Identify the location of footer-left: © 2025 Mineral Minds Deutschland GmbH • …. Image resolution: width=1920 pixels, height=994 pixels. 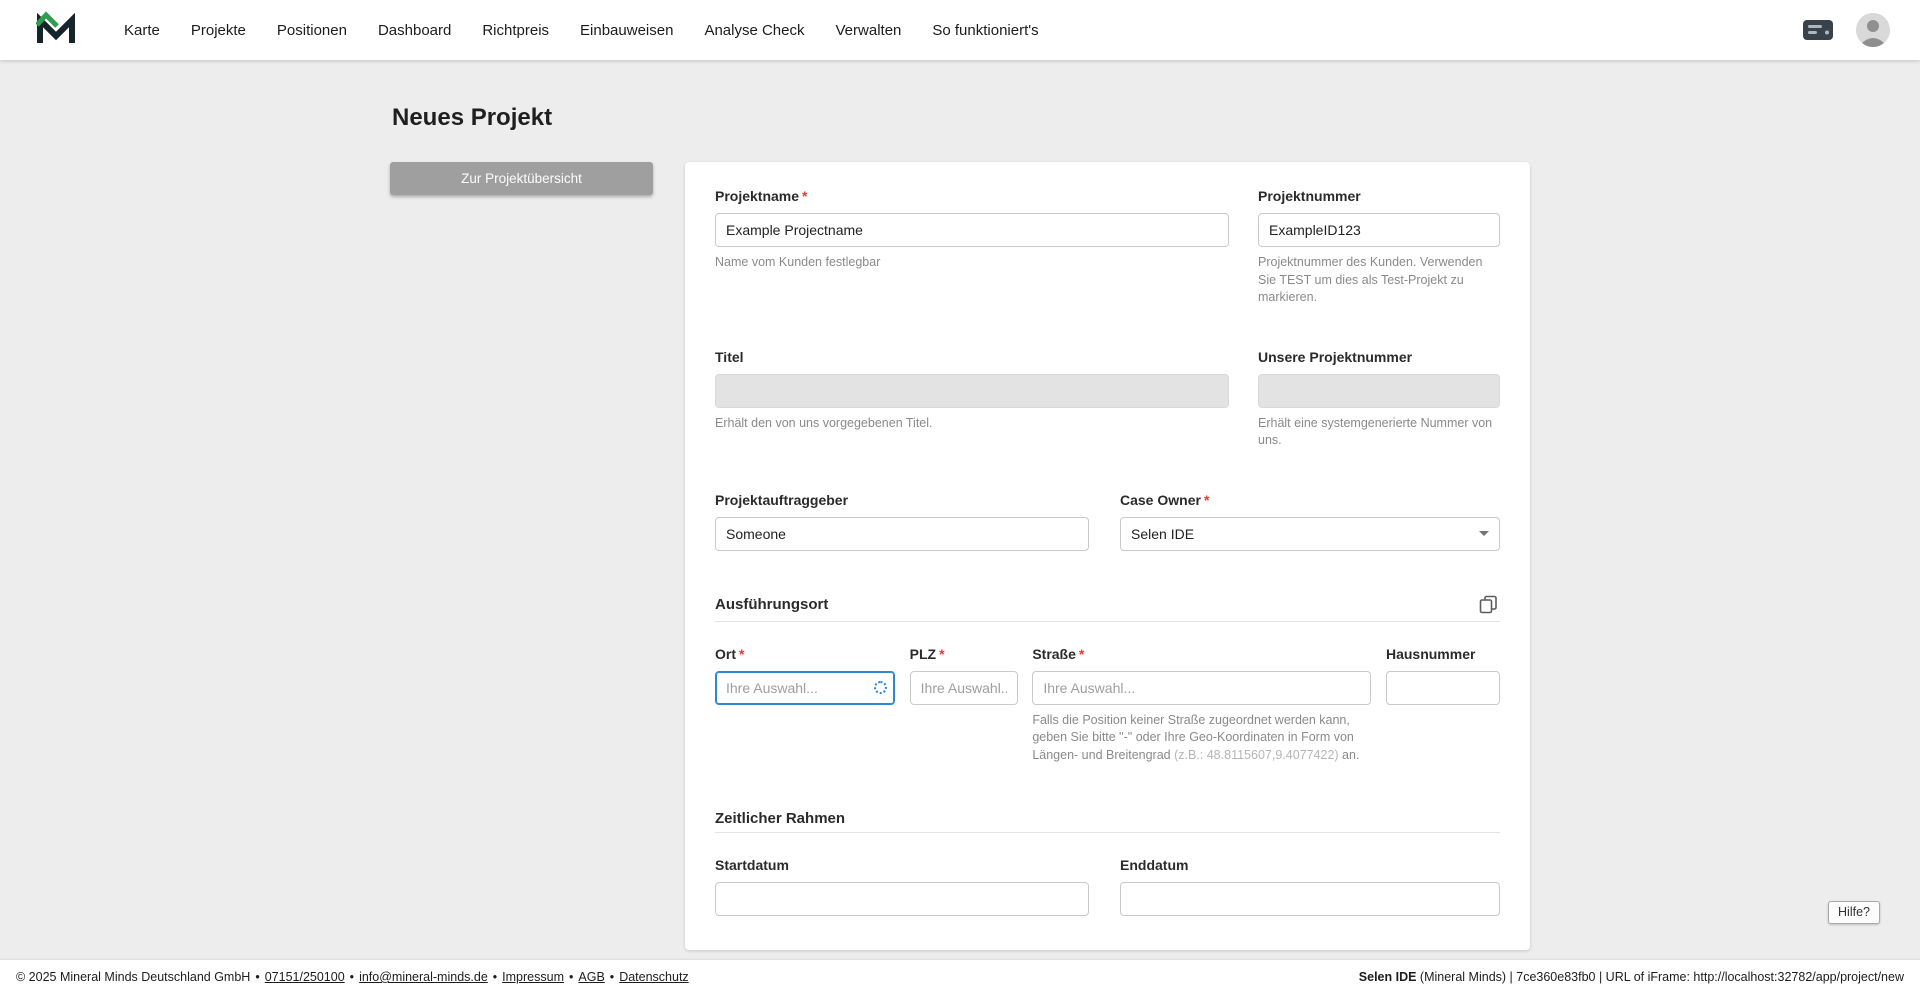
(352, 977).